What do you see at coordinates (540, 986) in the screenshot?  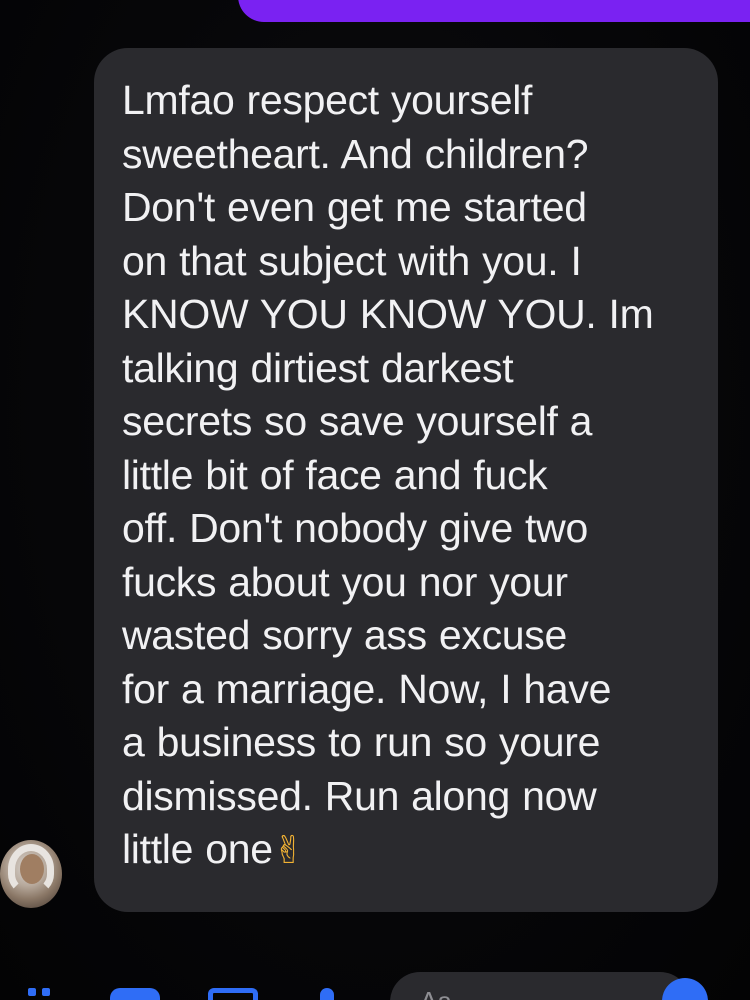 I see `message-input: Aa` at bounding box center [540, 986].